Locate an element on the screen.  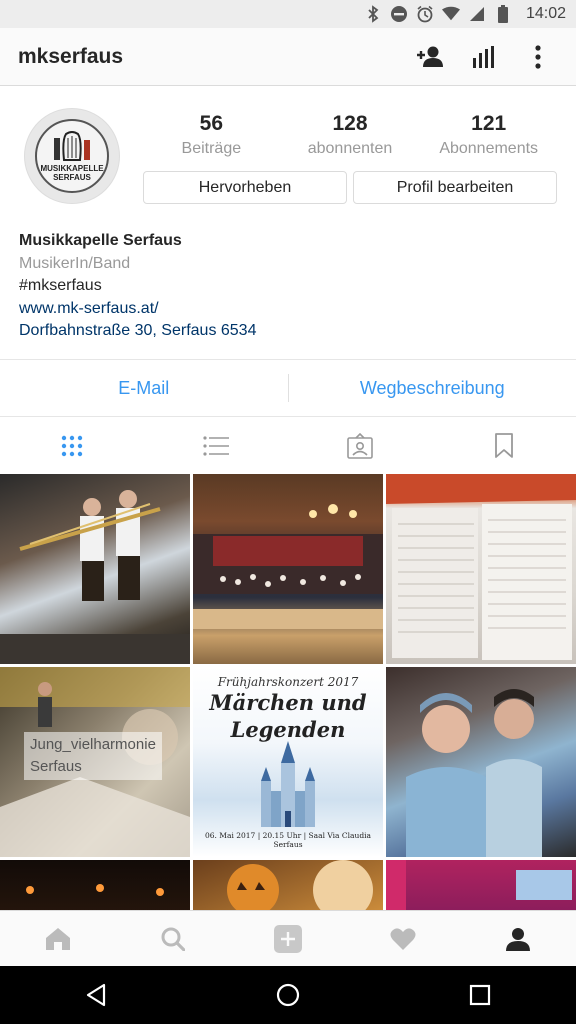
email-button: E-Mail is located at coordinates (144, 388).